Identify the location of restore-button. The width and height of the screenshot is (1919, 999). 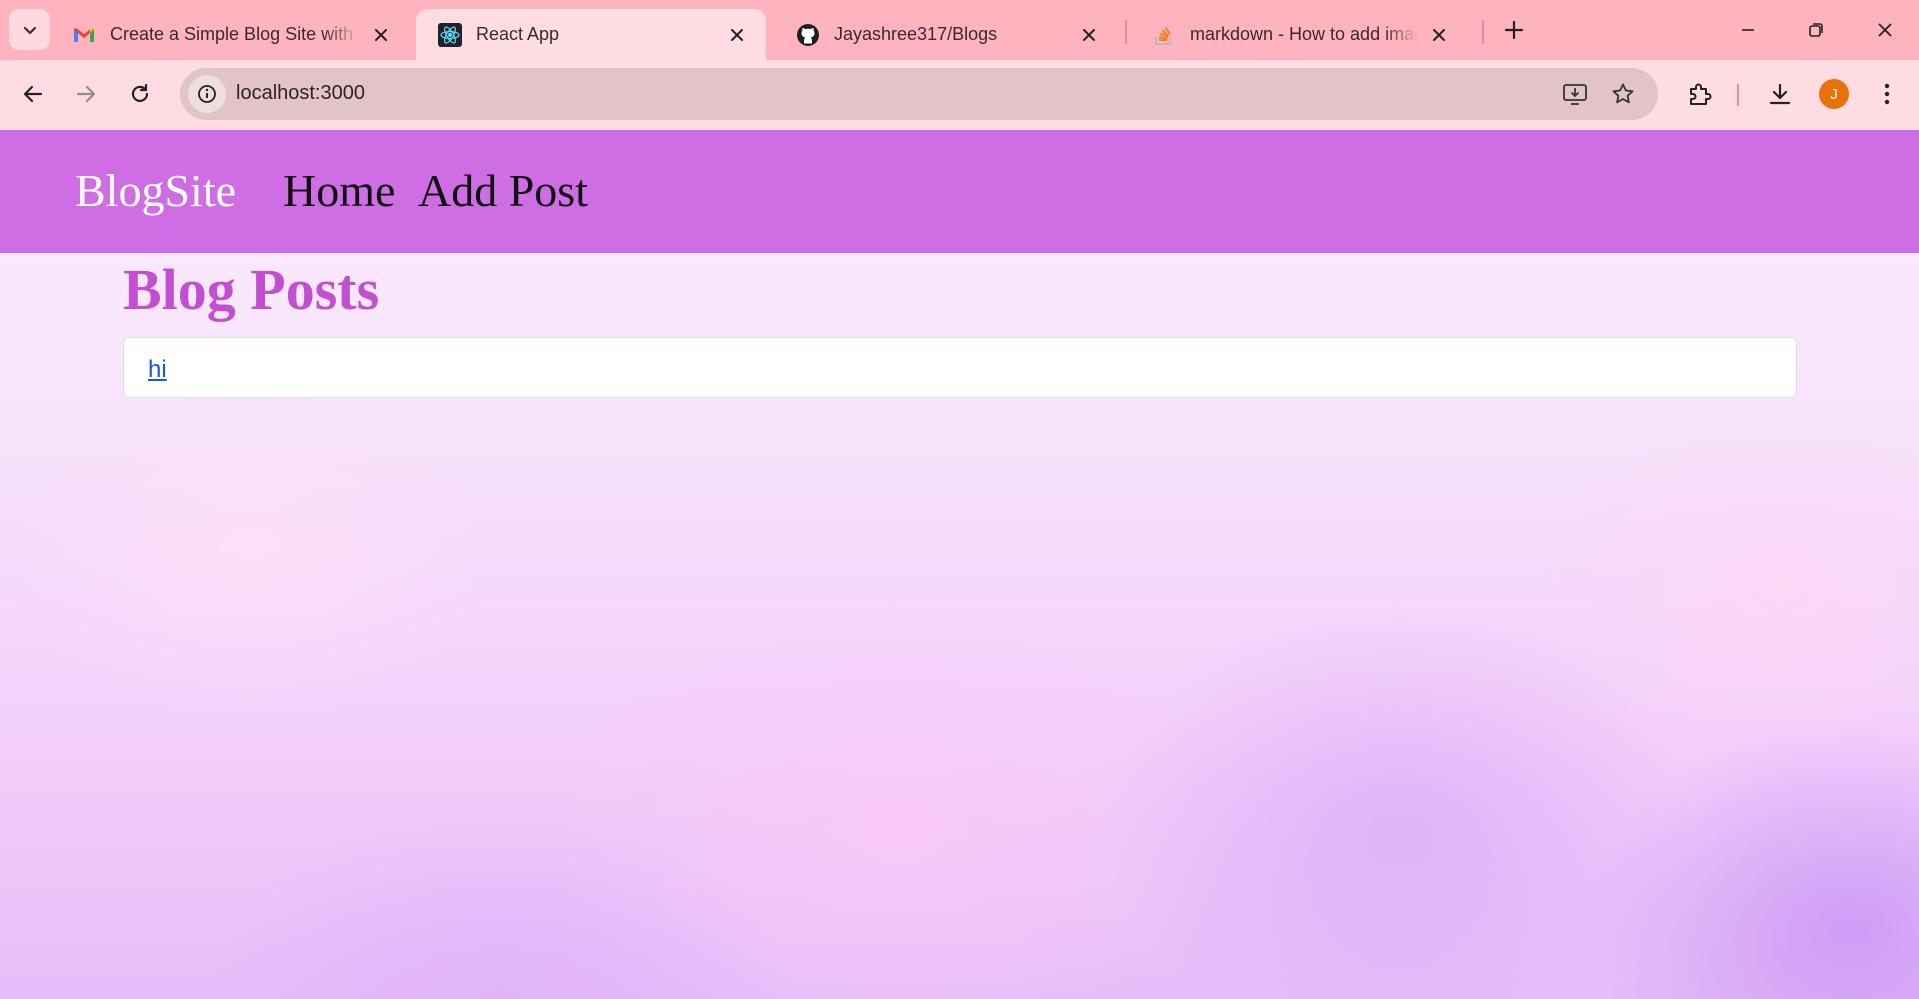
(1816, 30).